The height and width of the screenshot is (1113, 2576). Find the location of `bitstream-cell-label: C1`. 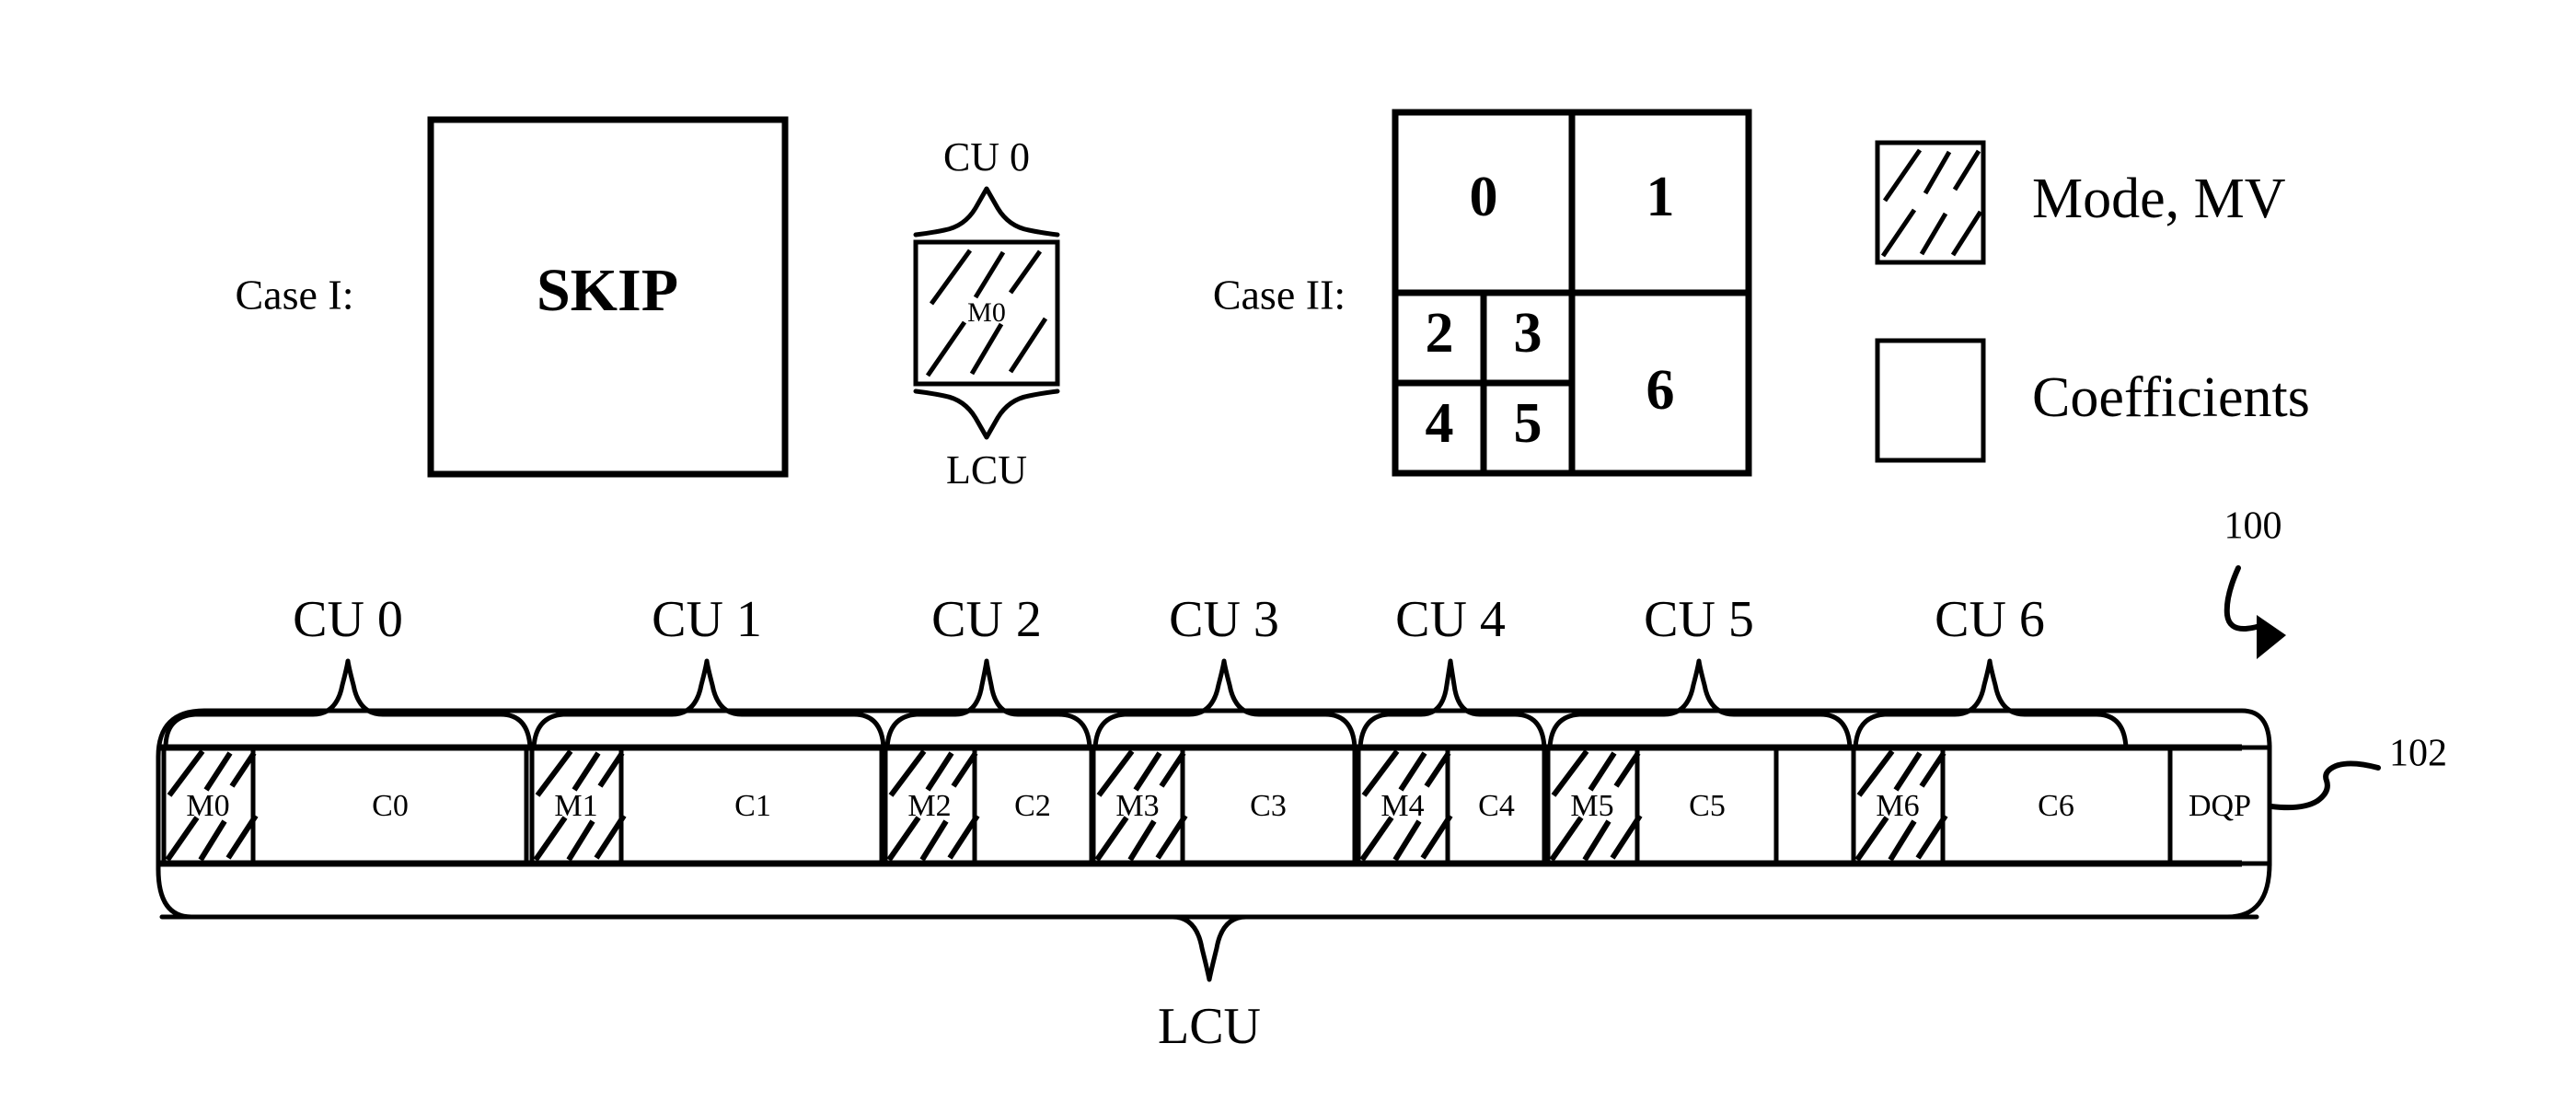

bitstream-cell-label: C1 is located at coordinates (752, 806).